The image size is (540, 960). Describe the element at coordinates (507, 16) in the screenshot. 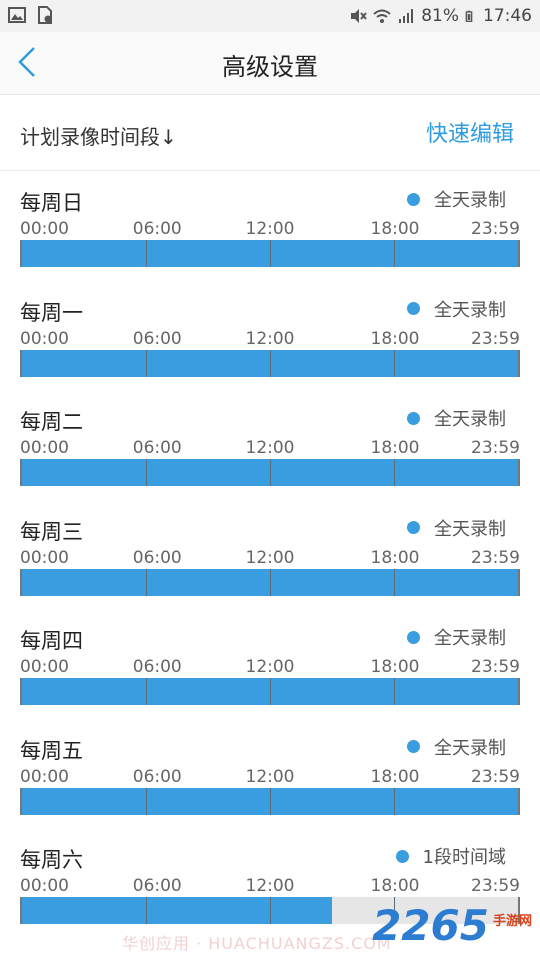

I see `status-time: 17:46` at that location.